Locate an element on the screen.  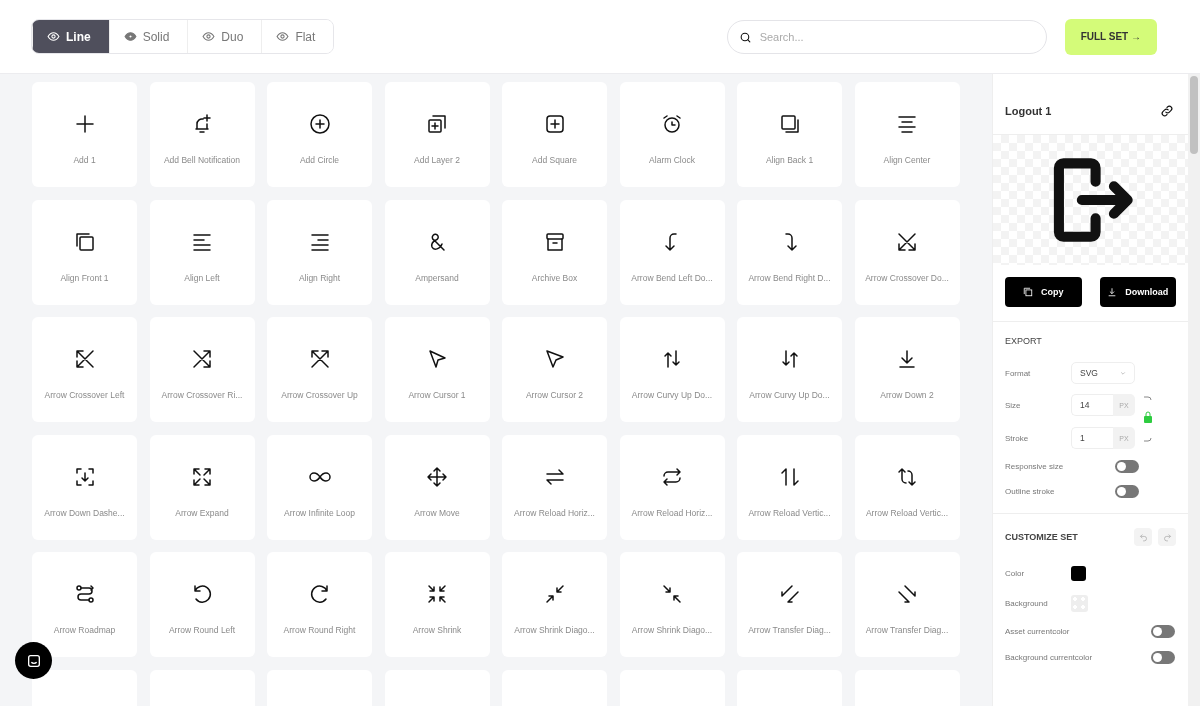
number-field: 1 is located at coordinates (1092, 438).